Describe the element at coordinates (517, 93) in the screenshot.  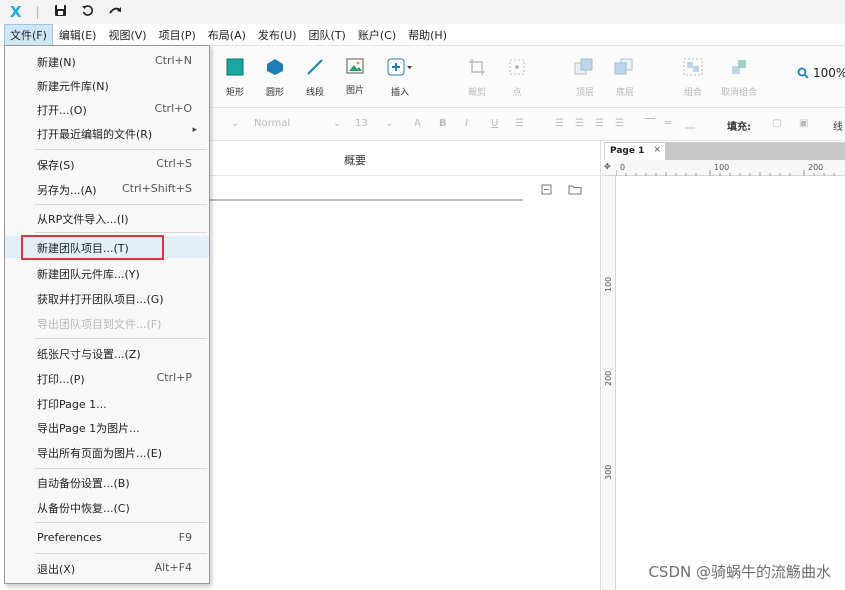
I see `point-label: 点` at that location.